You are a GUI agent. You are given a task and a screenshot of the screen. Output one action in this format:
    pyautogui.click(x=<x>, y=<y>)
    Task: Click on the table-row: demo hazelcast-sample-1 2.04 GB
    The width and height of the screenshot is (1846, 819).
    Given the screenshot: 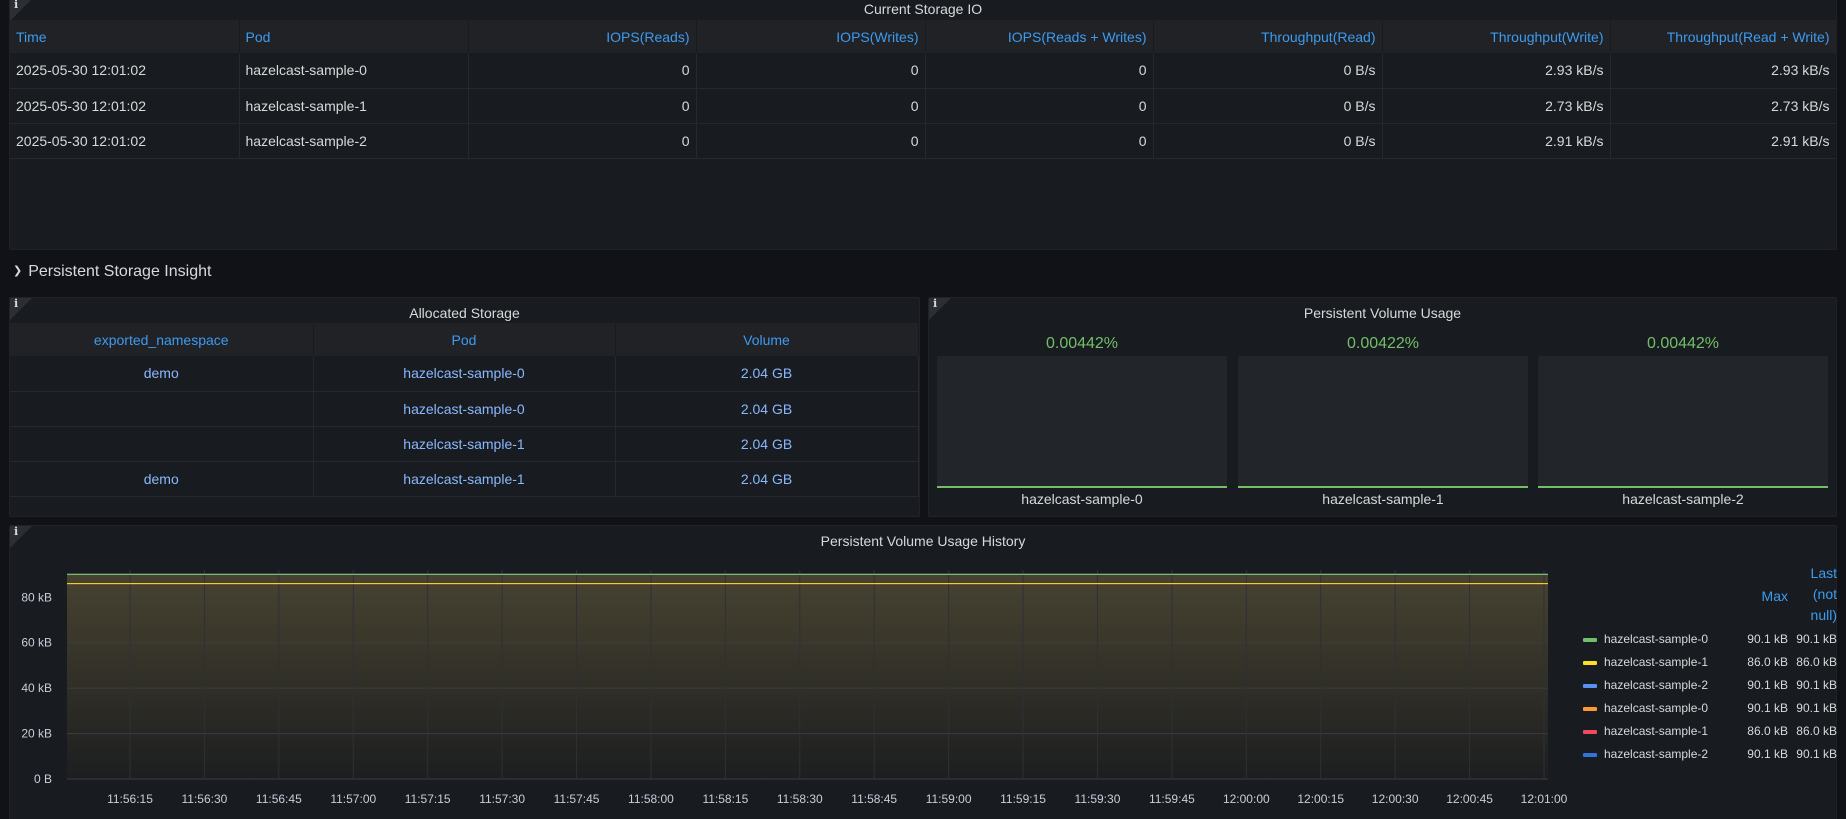 What is the action you would take?
    pyautogui.click(x=464, y=479)
    